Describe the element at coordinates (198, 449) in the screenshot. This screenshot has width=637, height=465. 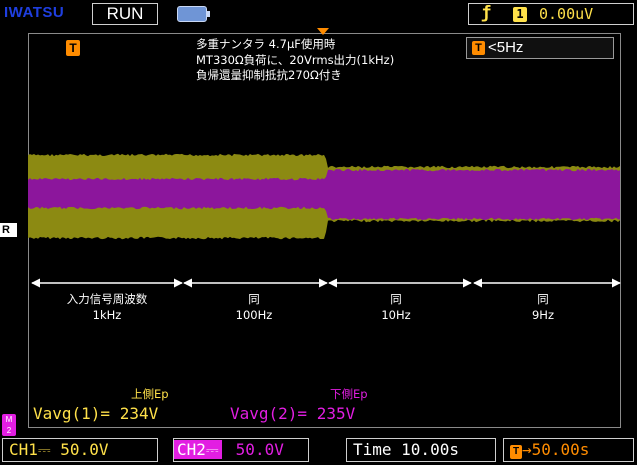
I see `ch2-tag: CH2⎓` at that location.